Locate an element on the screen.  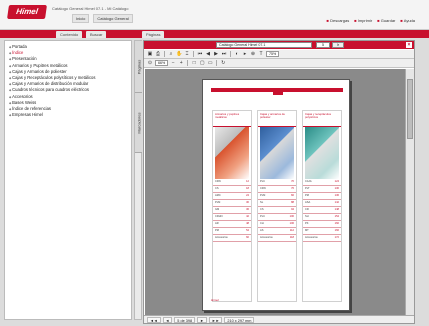
hand-icon: ✋ is located at coordinates (179, 54).